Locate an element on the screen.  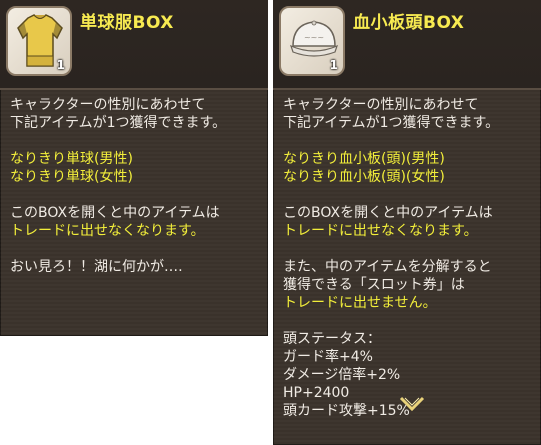
tooltip-header: ~~~ 1 血小板頭BOX is located at coordinates (407, 45).